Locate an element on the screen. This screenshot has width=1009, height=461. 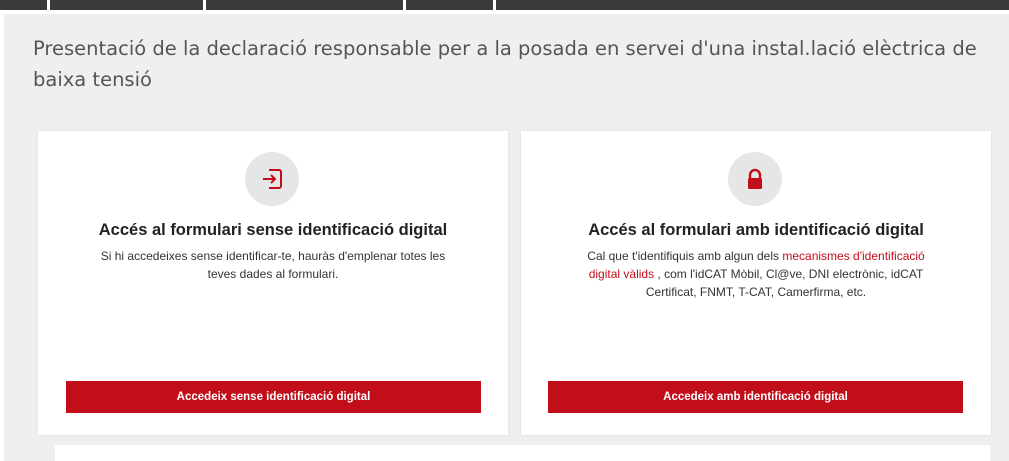
padlock-icon is located at coordinates (755, 179).